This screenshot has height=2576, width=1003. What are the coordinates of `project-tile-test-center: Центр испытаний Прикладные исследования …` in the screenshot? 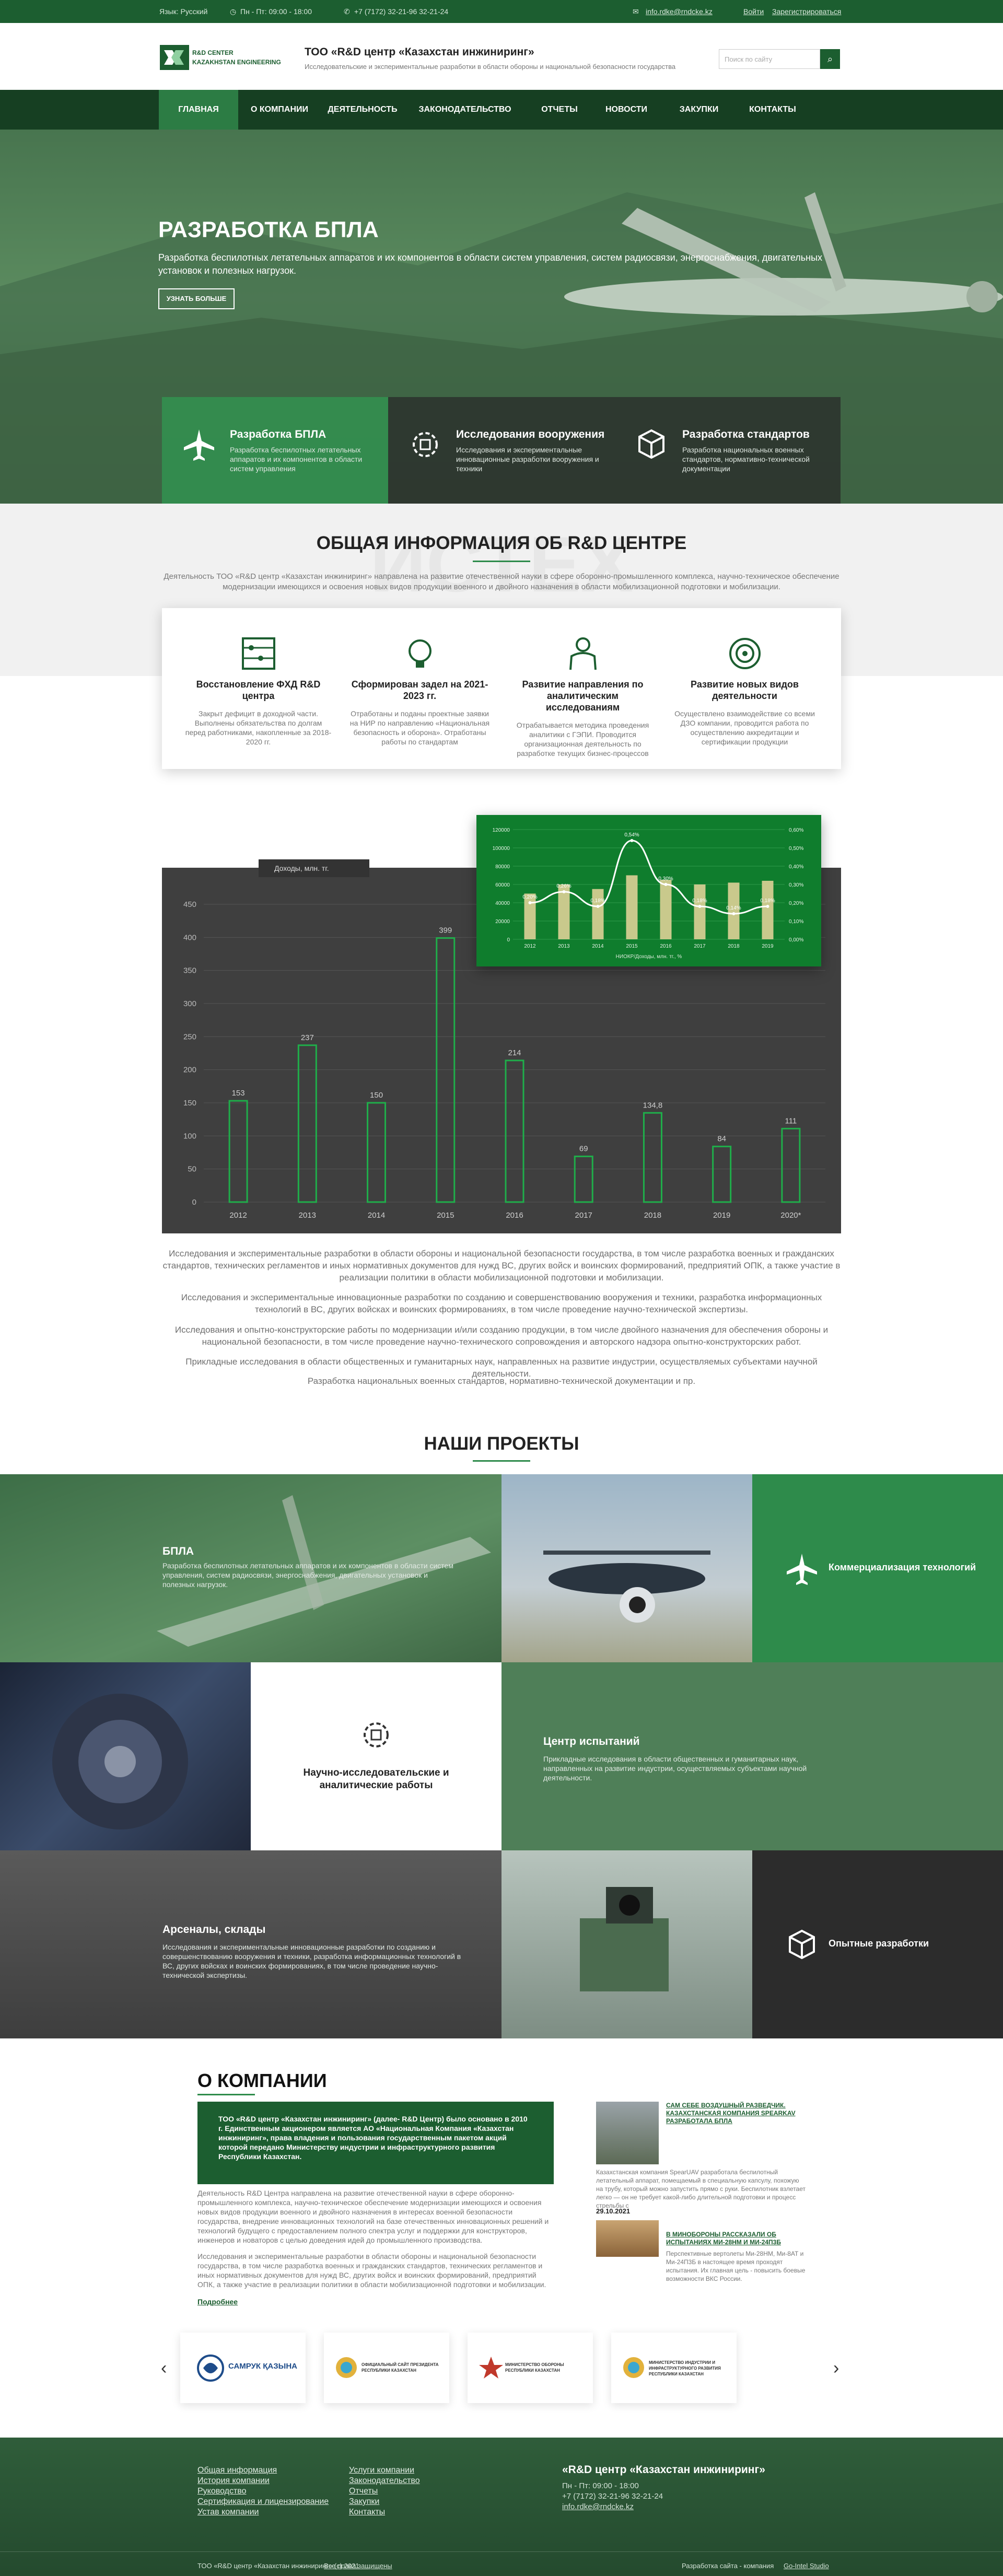 It's located at (752, 1756).